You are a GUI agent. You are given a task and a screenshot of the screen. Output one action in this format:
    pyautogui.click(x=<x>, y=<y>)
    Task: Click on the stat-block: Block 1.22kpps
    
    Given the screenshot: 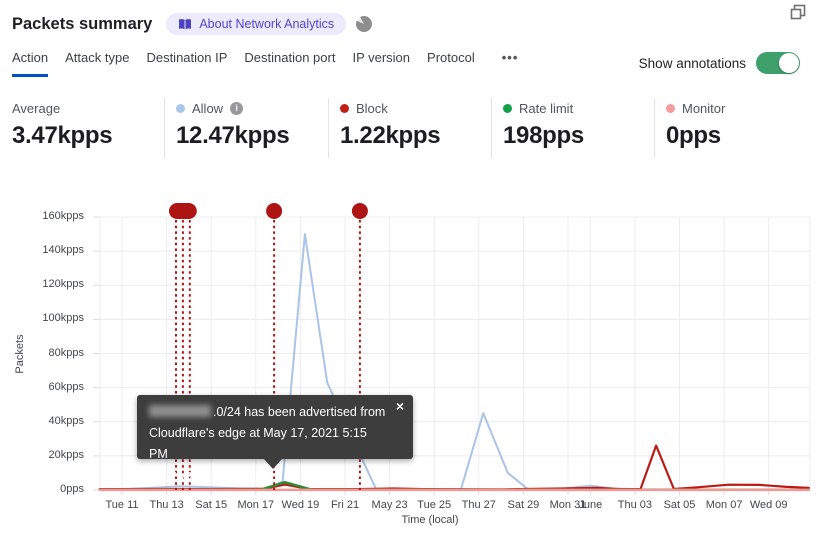 What is the action you would take?
    pyautogui.click(x=390, y=125)
    